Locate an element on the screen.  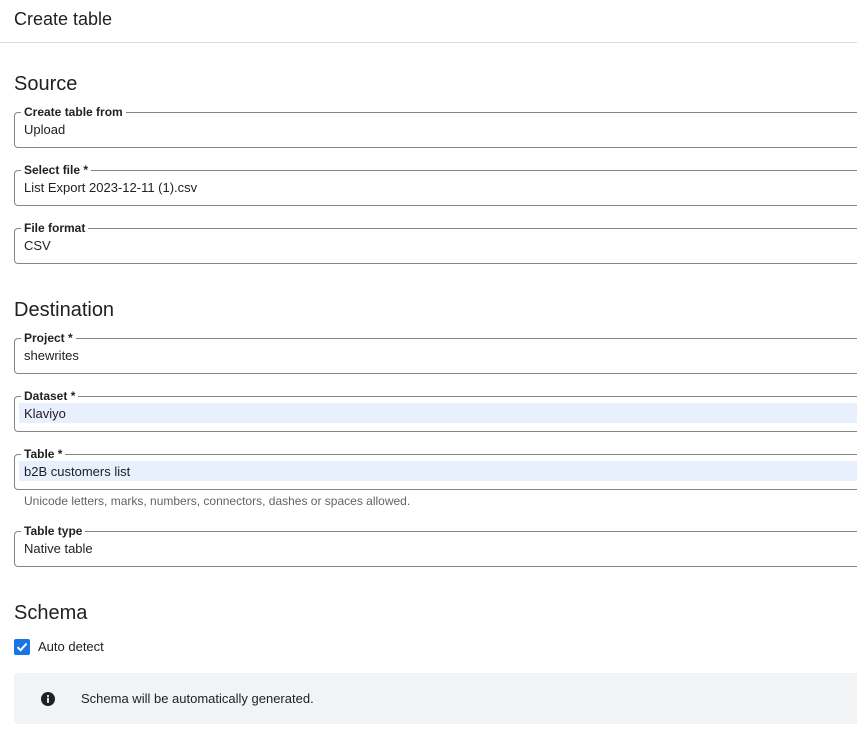
project-value: shewrites is located at coordinates (51, 355).